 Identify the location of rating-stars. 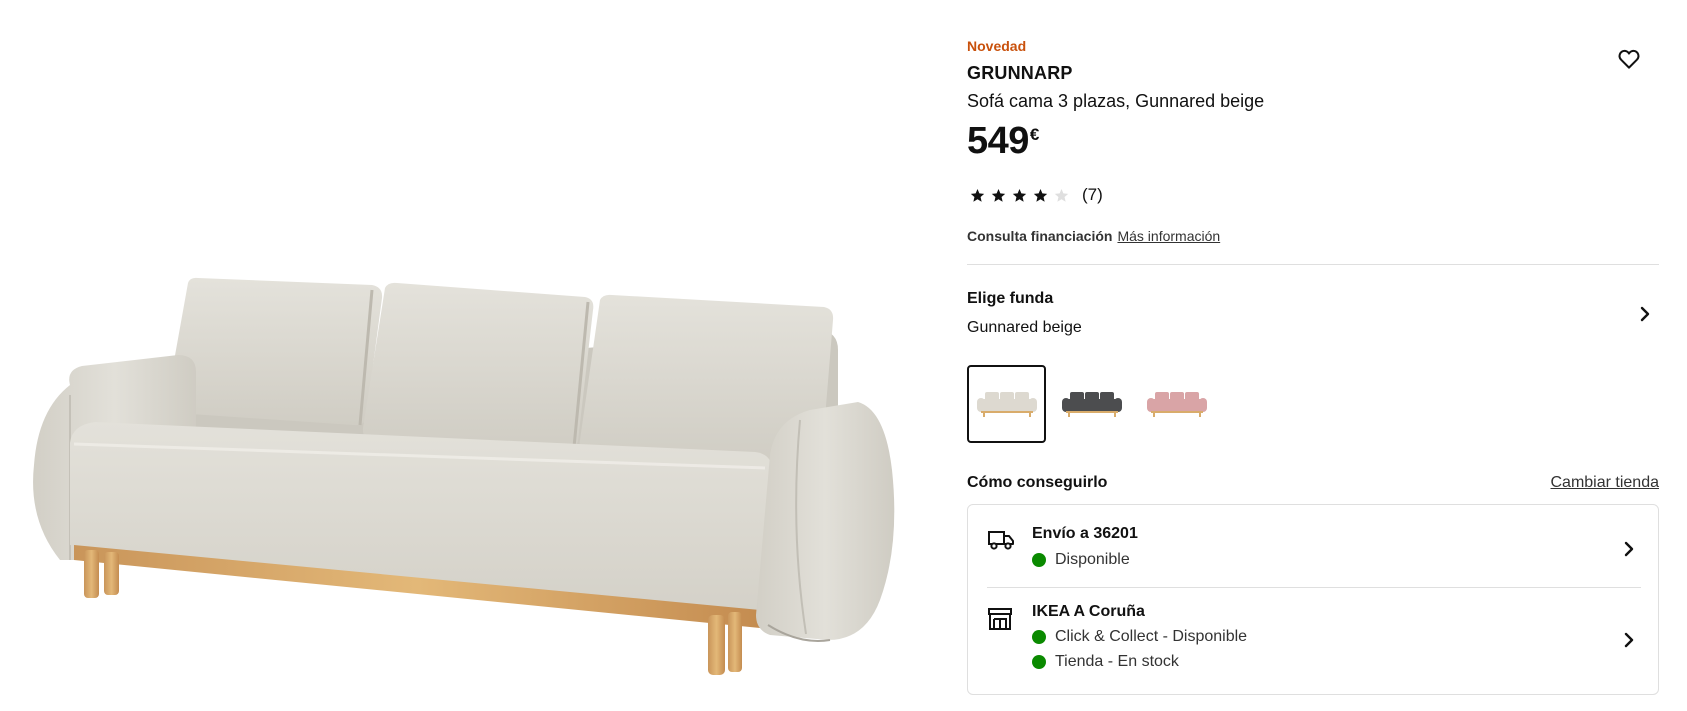
(1019, 195).